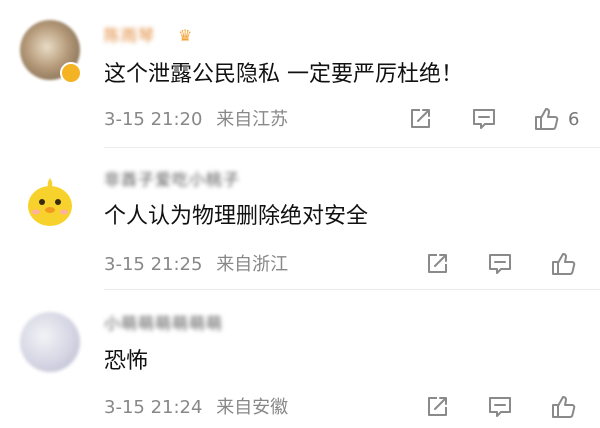 Image resolution: width=600 pixels, height=428 pixels. I want to click on comment-meta: 3-15 21:20 来自江苏, so click(196, 120).